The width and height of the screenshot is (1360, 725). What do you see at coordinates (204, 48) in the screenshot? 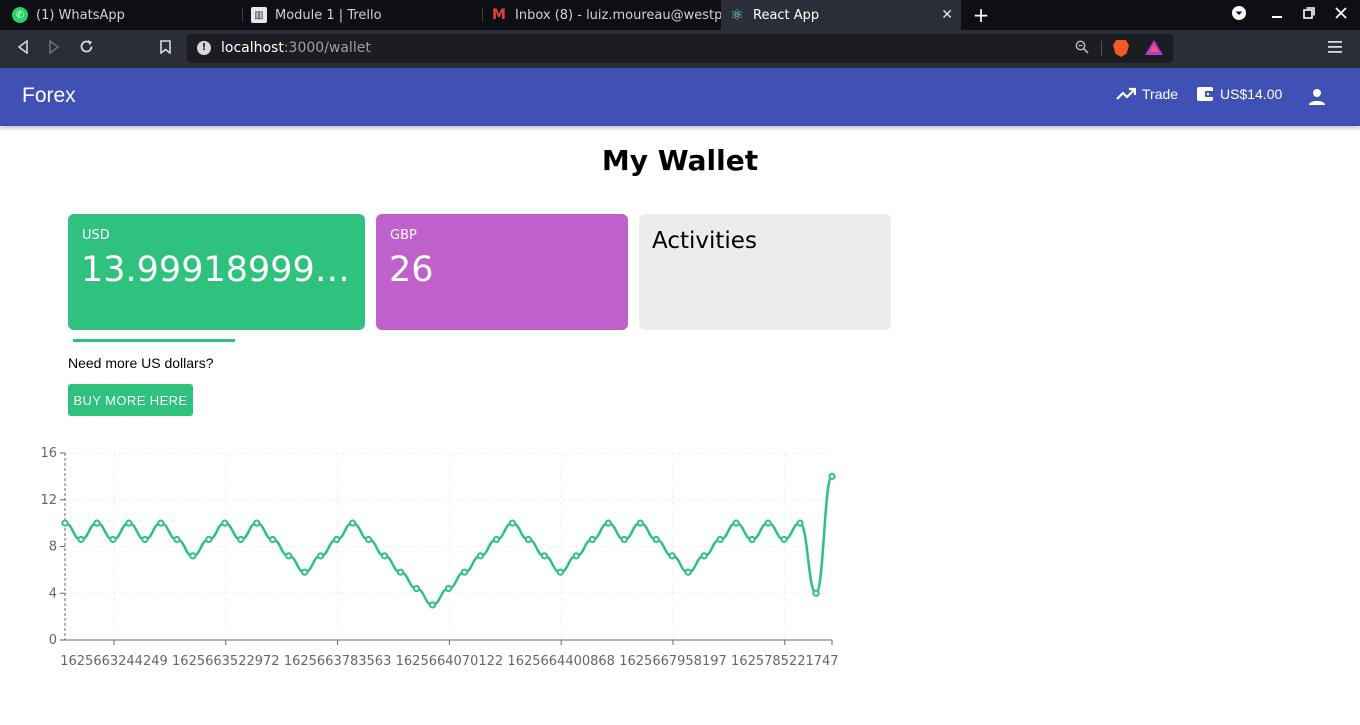
I see `site-info-icon: !` at bounding box center [204, 48].